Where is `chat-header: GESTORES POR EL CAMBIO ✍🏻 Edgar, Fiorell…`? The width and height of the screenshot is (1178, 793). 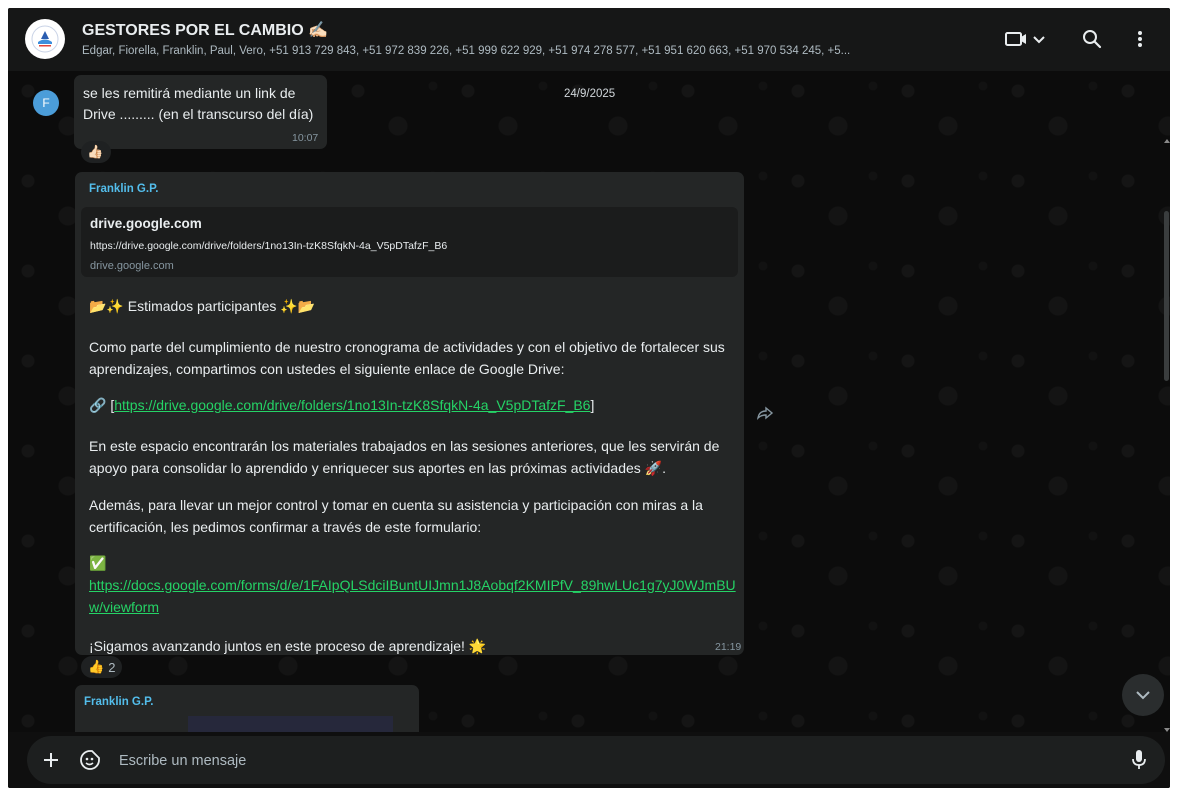 chat-header: GESTORES POR EL CAMBIO ✍🏻 Edgar, Fiorell… is located at coordinates (589, 39).